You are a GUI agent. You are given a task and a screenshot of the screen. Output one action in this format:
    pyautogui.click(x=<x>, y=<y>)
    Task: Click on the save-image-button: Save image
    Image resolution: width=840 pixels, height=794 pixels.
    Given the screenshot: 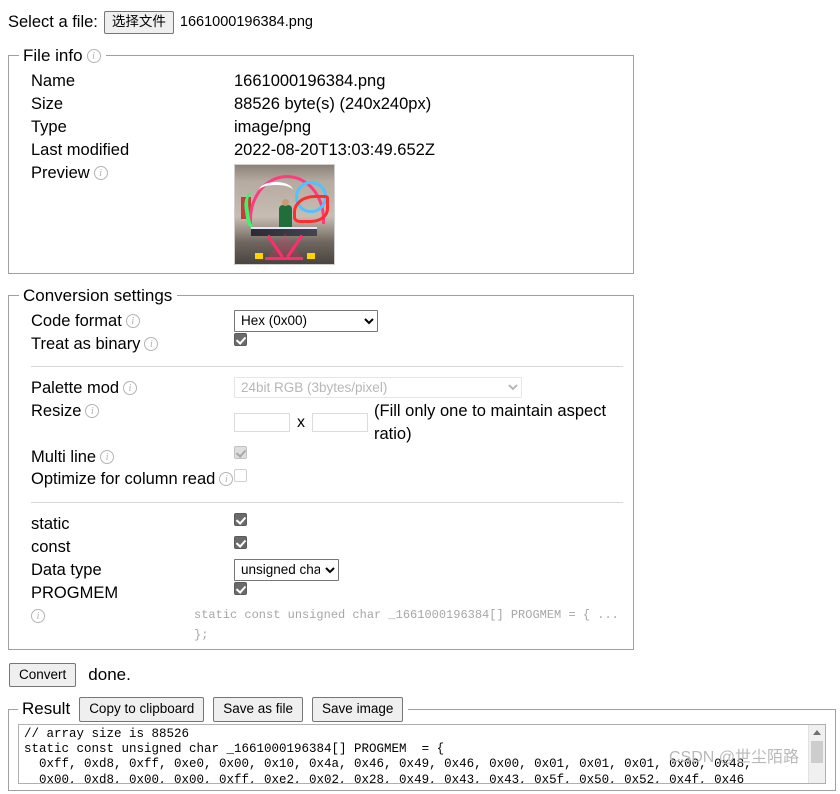 What is the action you would take?
    pyautogui.click(x=358, y=709)
    